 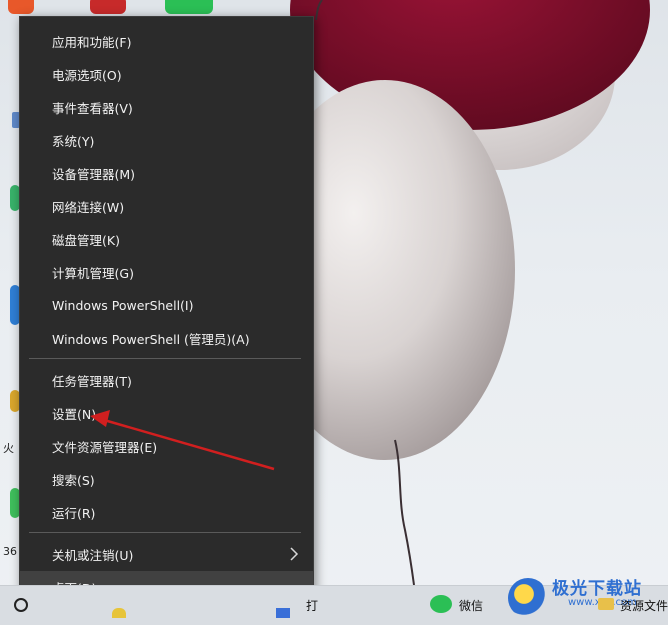 What do you see at coordinates (88, 207) in the screenshot?
I see `menu-item-label: 网络连接(W)` at bounding box center [88, 207].